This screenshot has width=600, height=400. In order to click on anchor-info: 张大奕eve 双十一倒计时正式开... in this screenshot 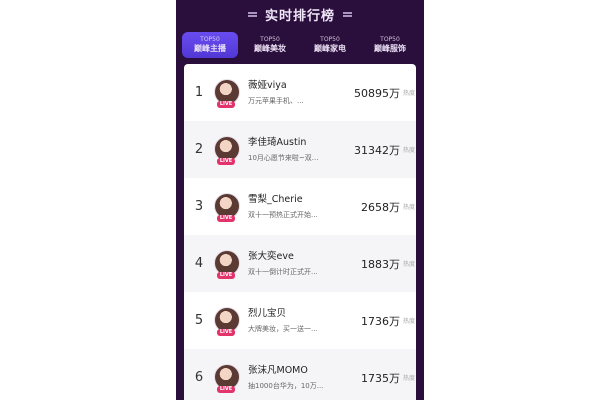, I will do `click(301, 264)`.